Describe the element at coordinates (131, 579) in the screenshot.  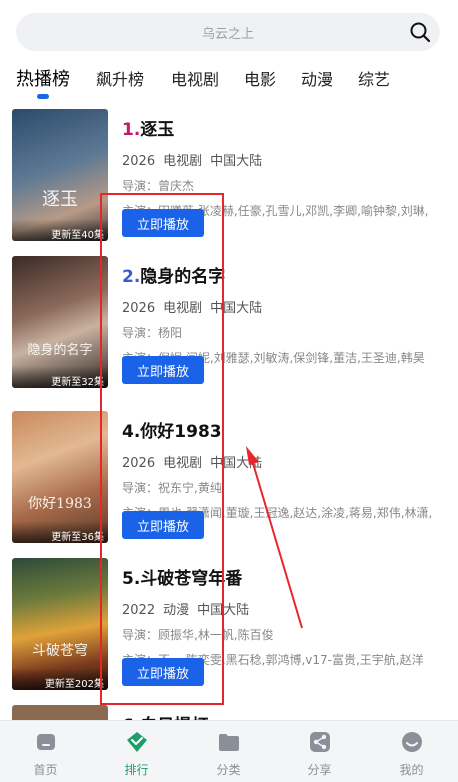
I see `rank-number: 5.` at that location.